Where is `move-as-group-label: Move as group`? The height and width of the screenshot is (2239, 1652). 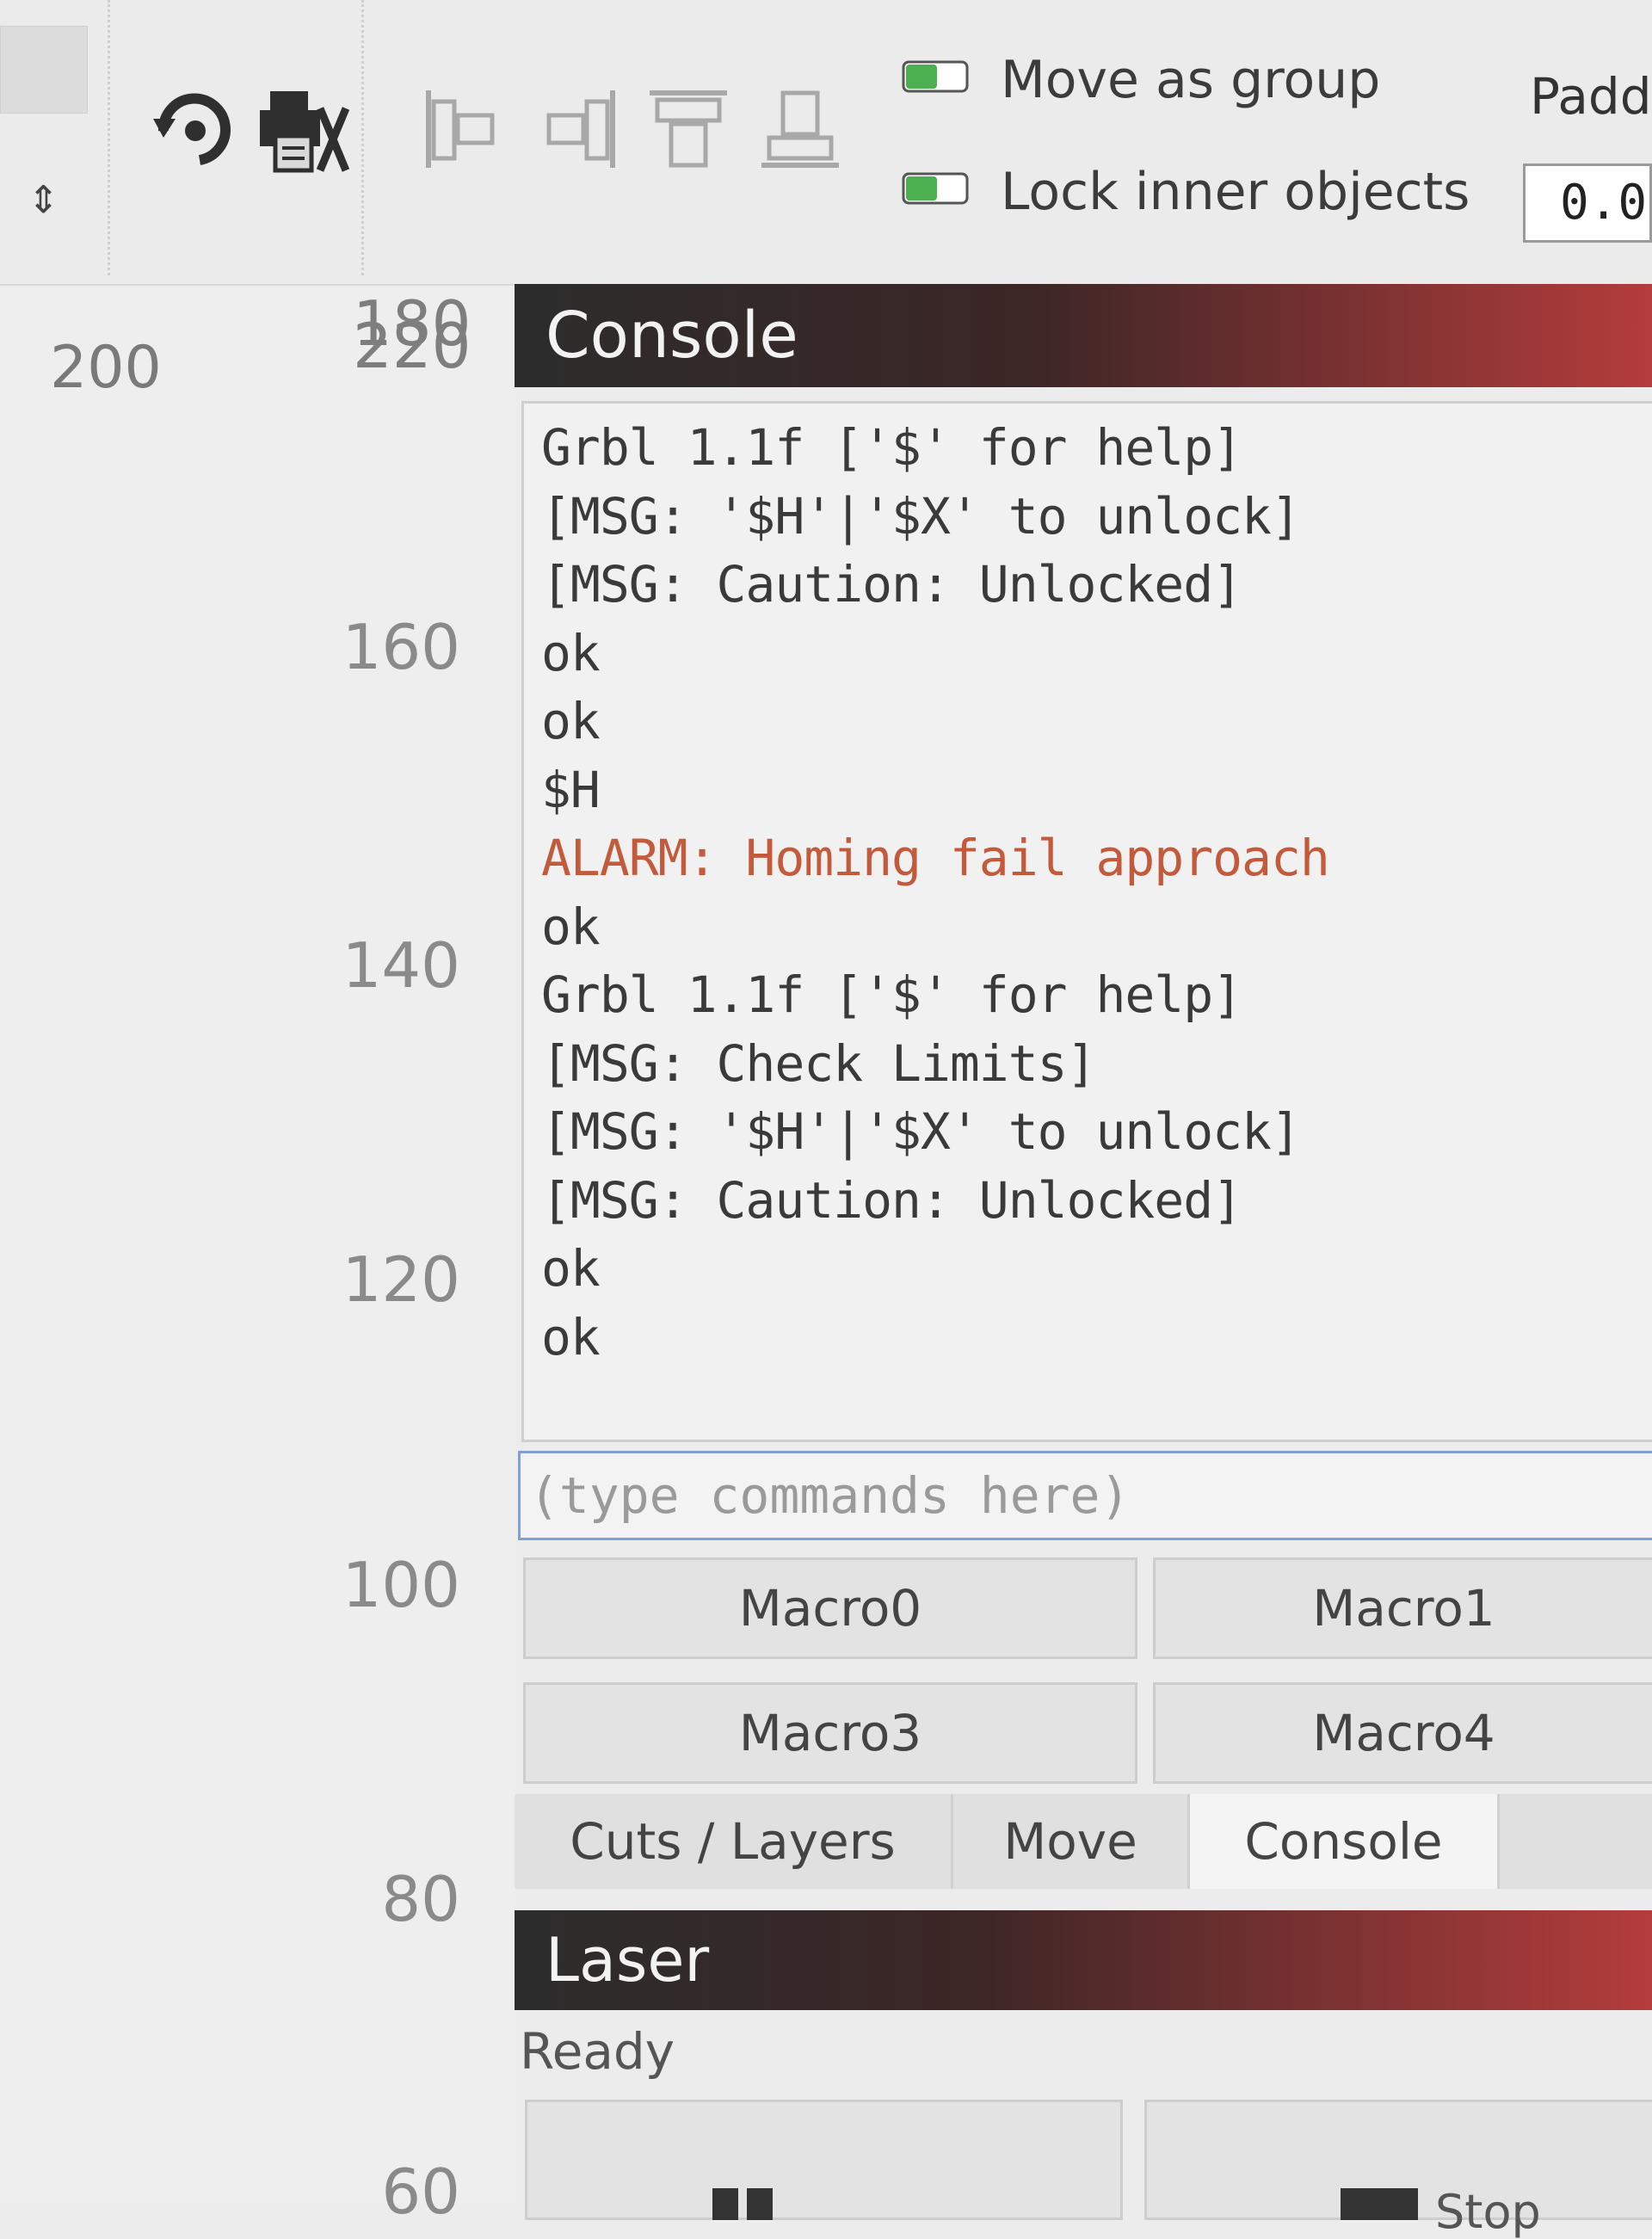 move-as-group-label: Move as group is located at coordinates (1190, 80).